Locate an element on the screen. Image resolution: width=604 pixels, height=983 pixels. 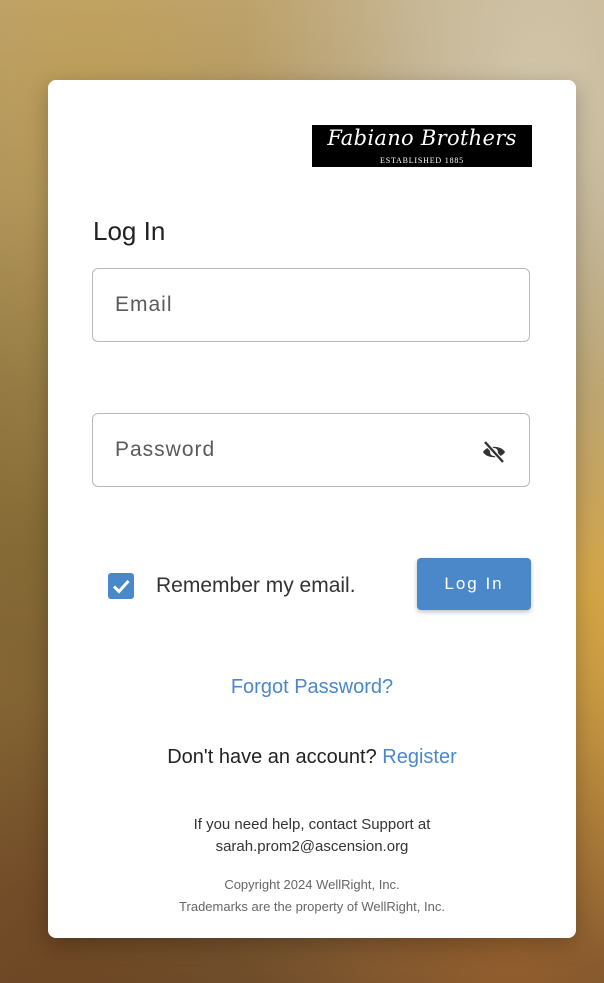
forgot-password-link: Forgot Password? is located at coordinates (312, 687).